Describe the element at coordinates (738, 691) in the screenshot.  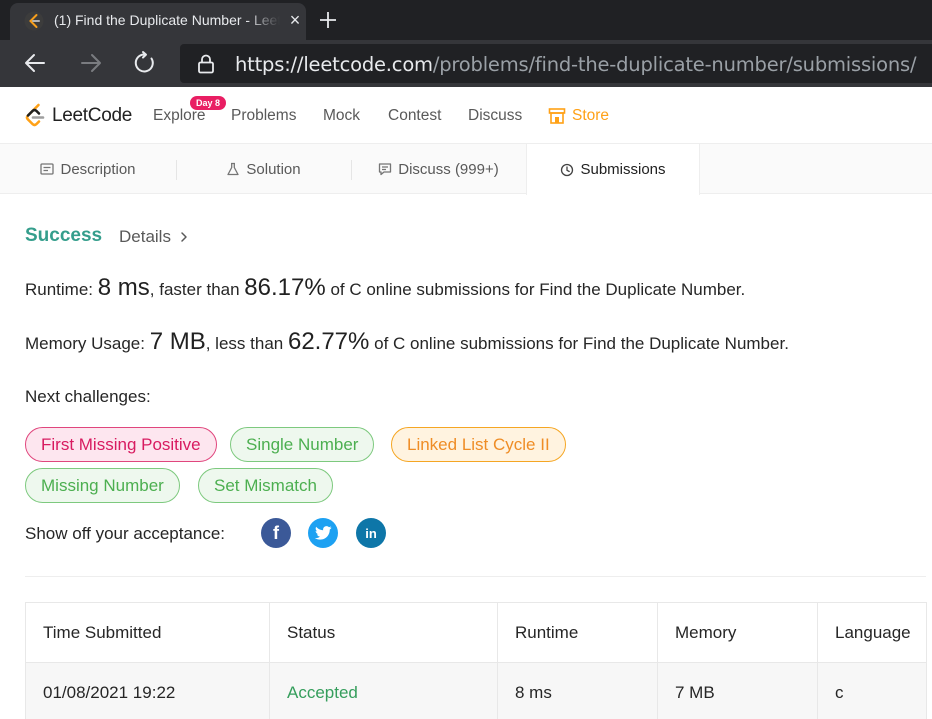
I see `cell-memory: 7 MB` at that location.